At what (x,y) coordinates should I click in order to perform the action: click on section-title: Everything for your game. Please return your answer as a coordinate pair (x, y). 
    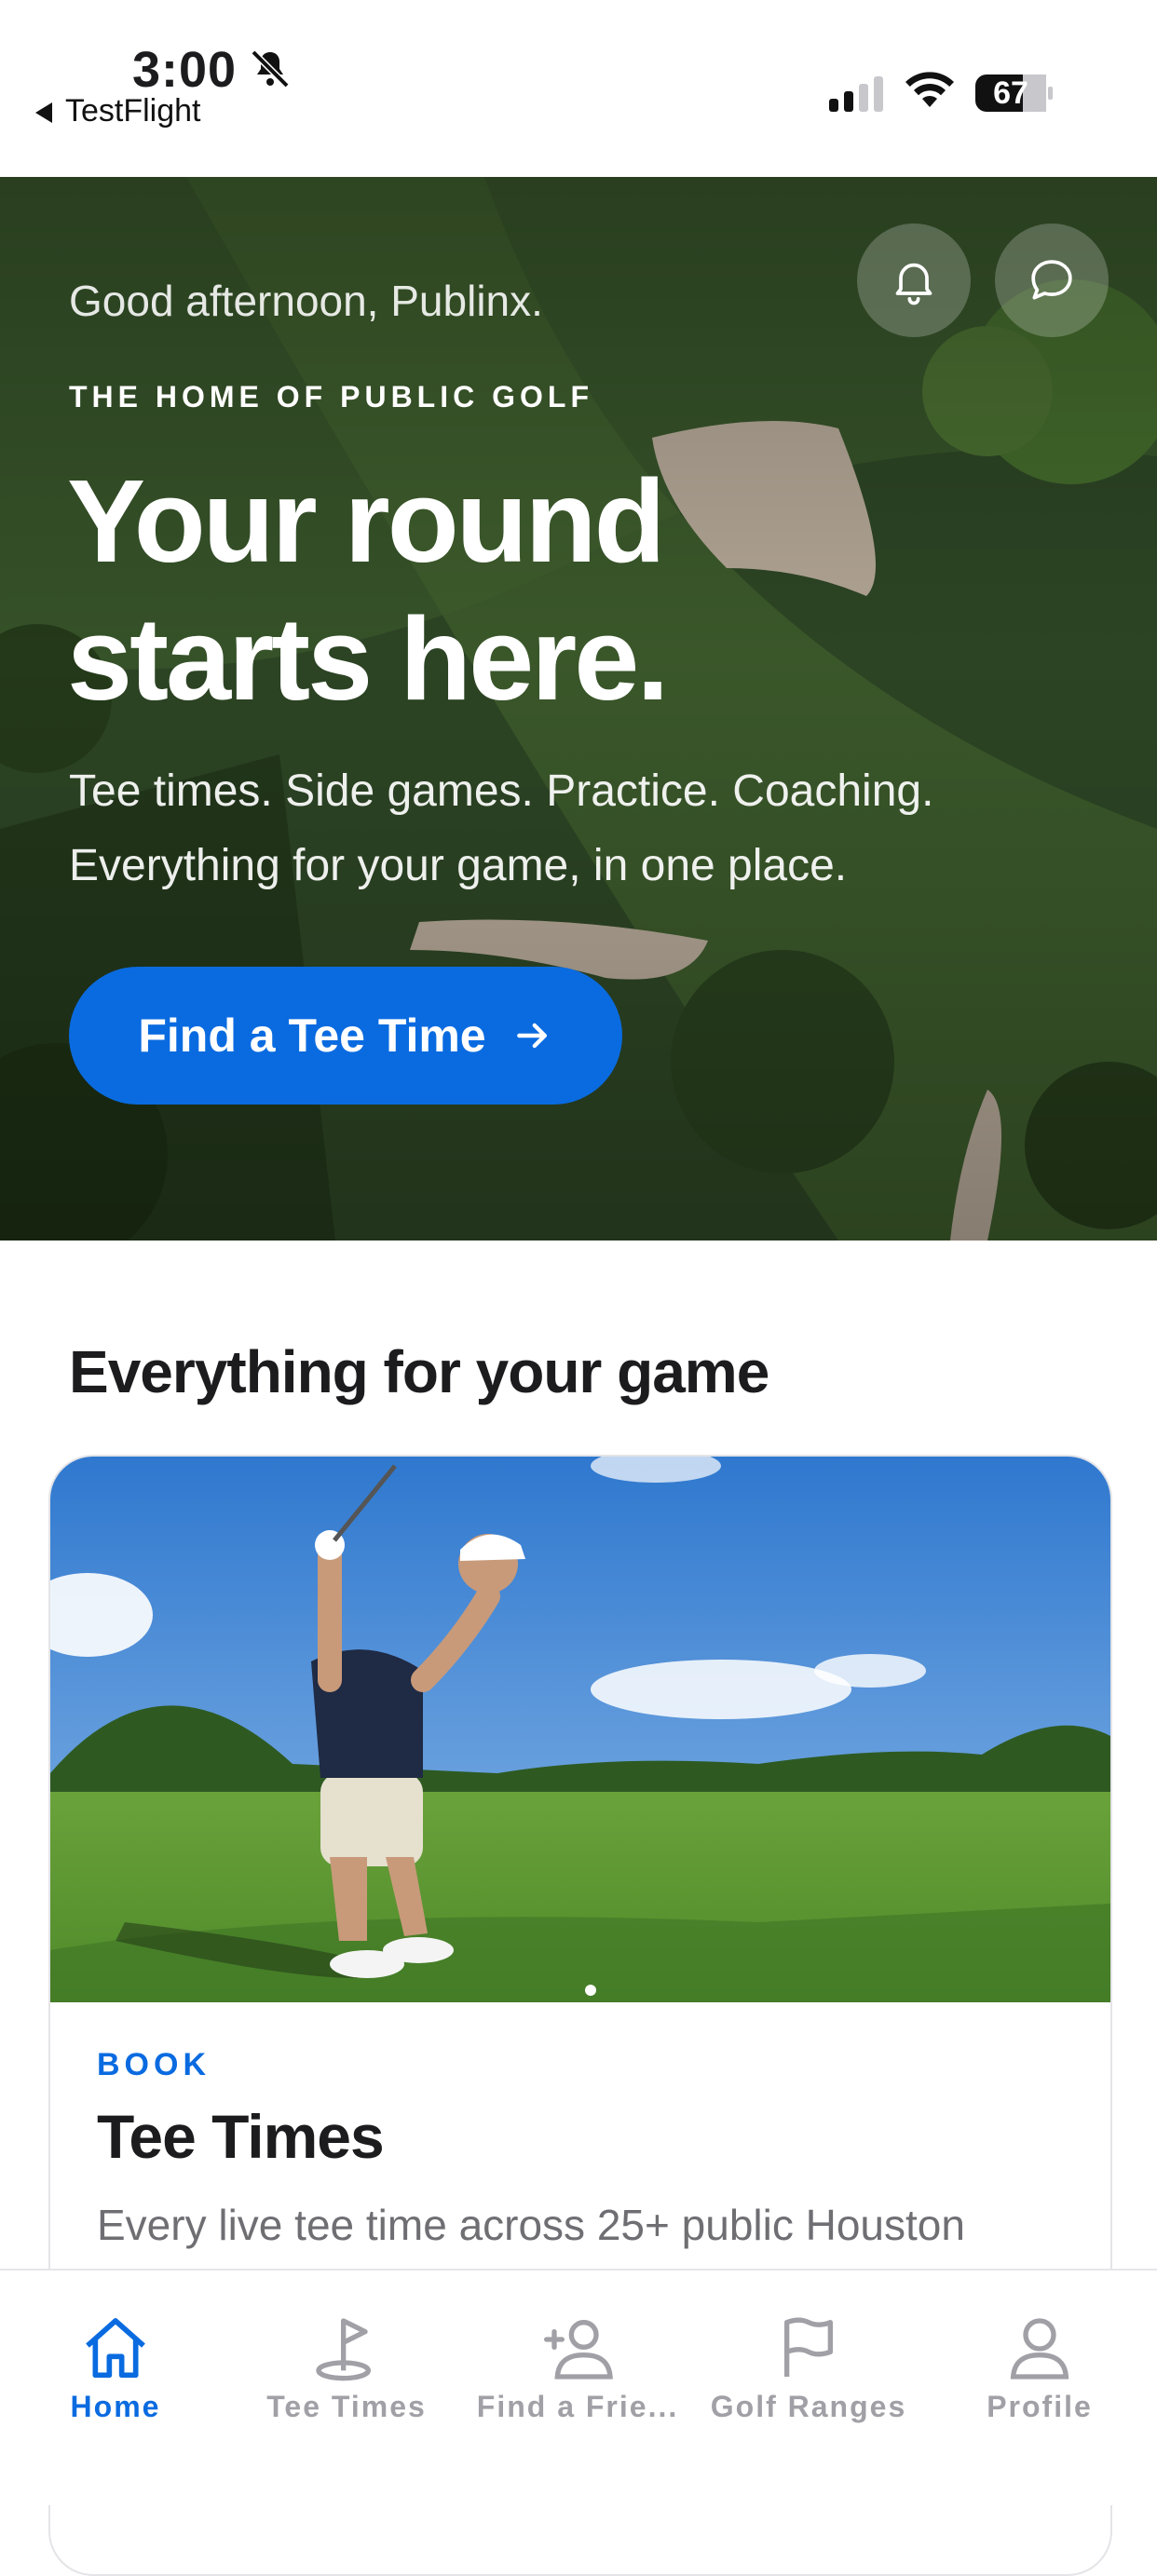
    Looking at the image, I should click on (419, 1371).